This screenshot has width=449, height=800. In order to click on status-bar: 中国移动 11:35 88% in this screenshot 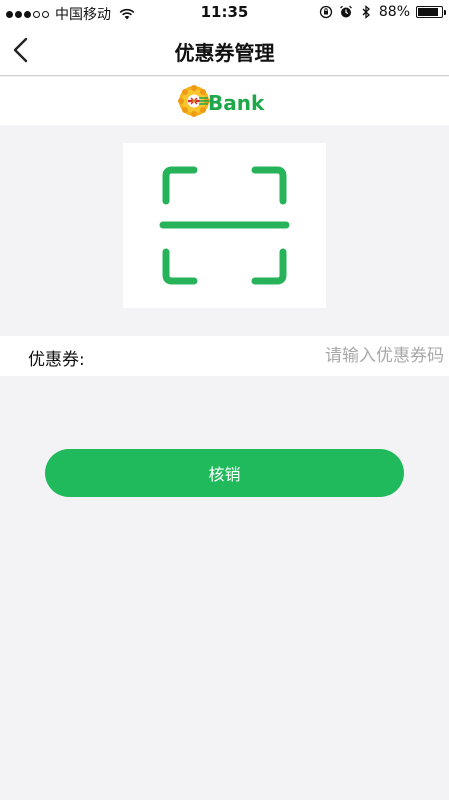, I will do `click(224, 12)`.